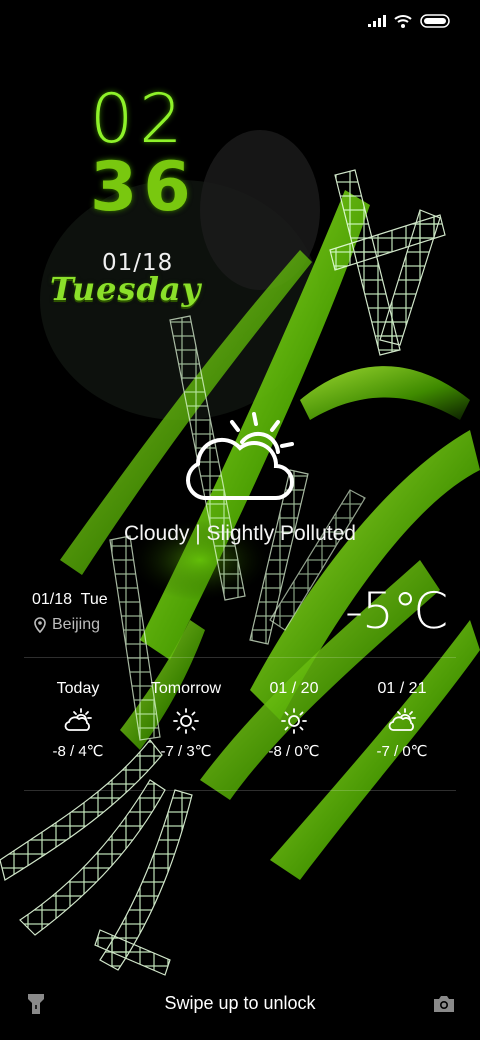 The image size is (480, 1040). I want to click on forecast-day: 01 / 21 -7 / 0℃, so click(402, 720).